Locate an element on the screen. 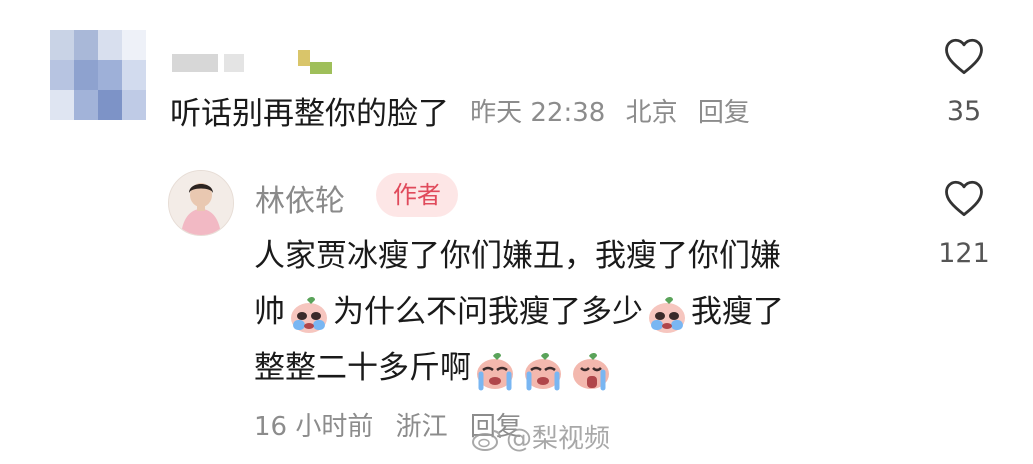 The width and height of the screenshot is (1033, 464). reply-line-2: 帅 为什么不问我瘦了多少 我瘦了 is located at coordinates (574, 312).